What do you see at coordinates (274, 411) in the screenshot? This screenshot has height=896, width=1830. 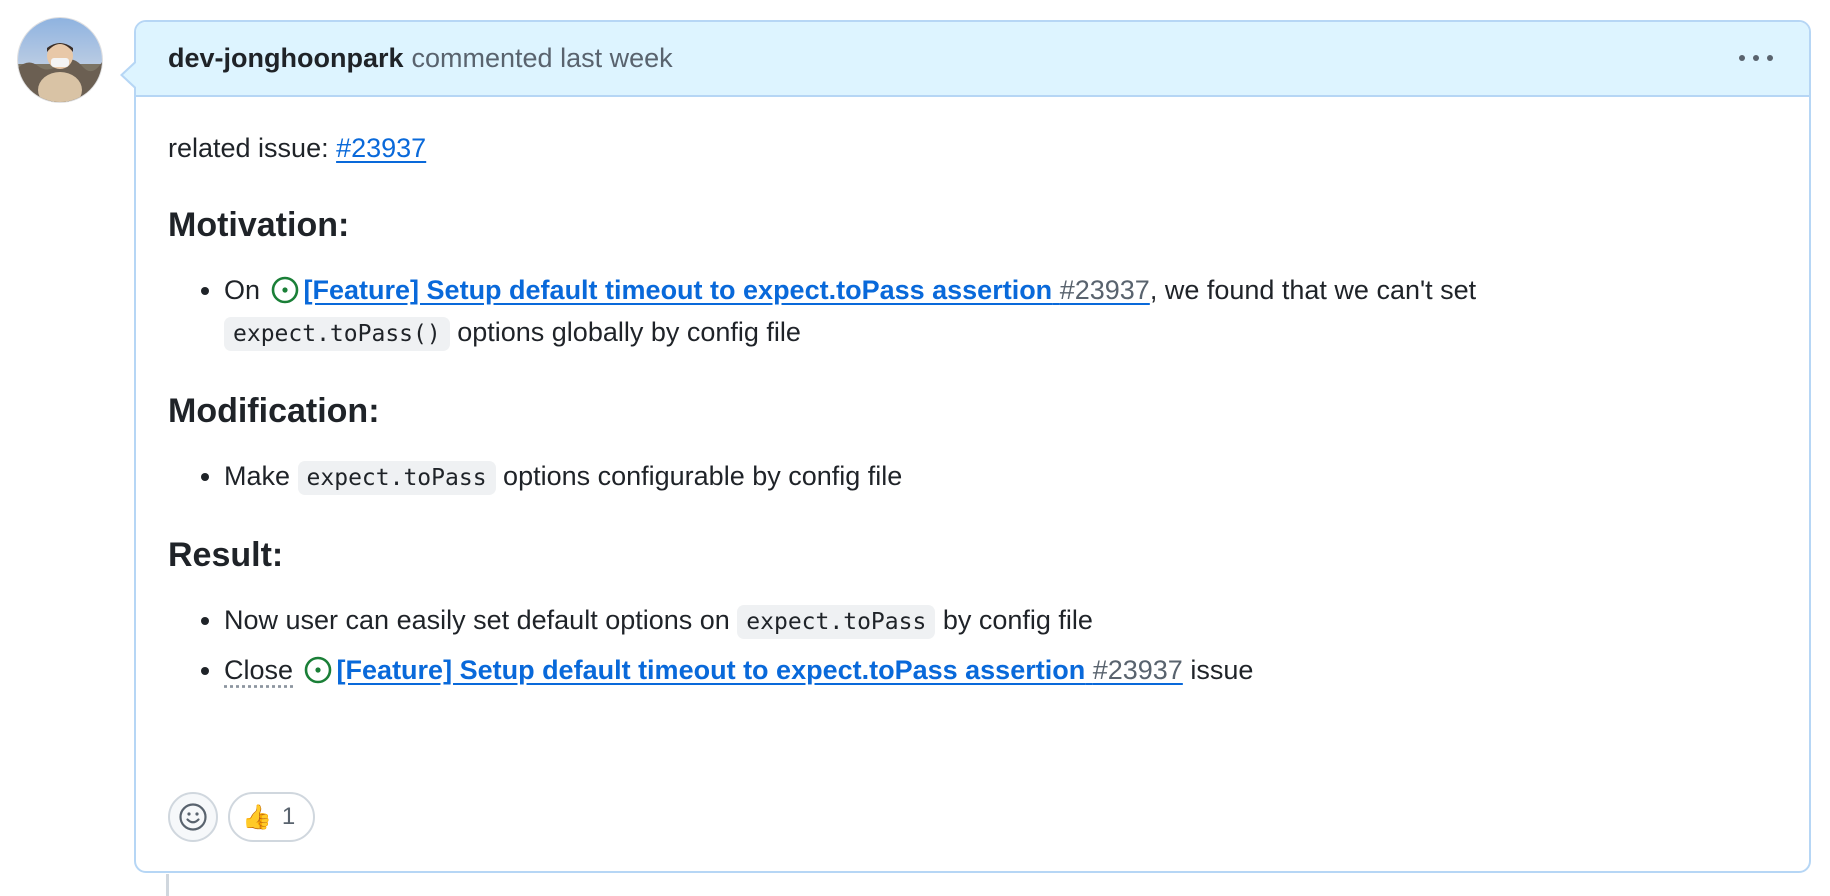 I see `modification-heading: Modification:` at bounding box center [274, 411].